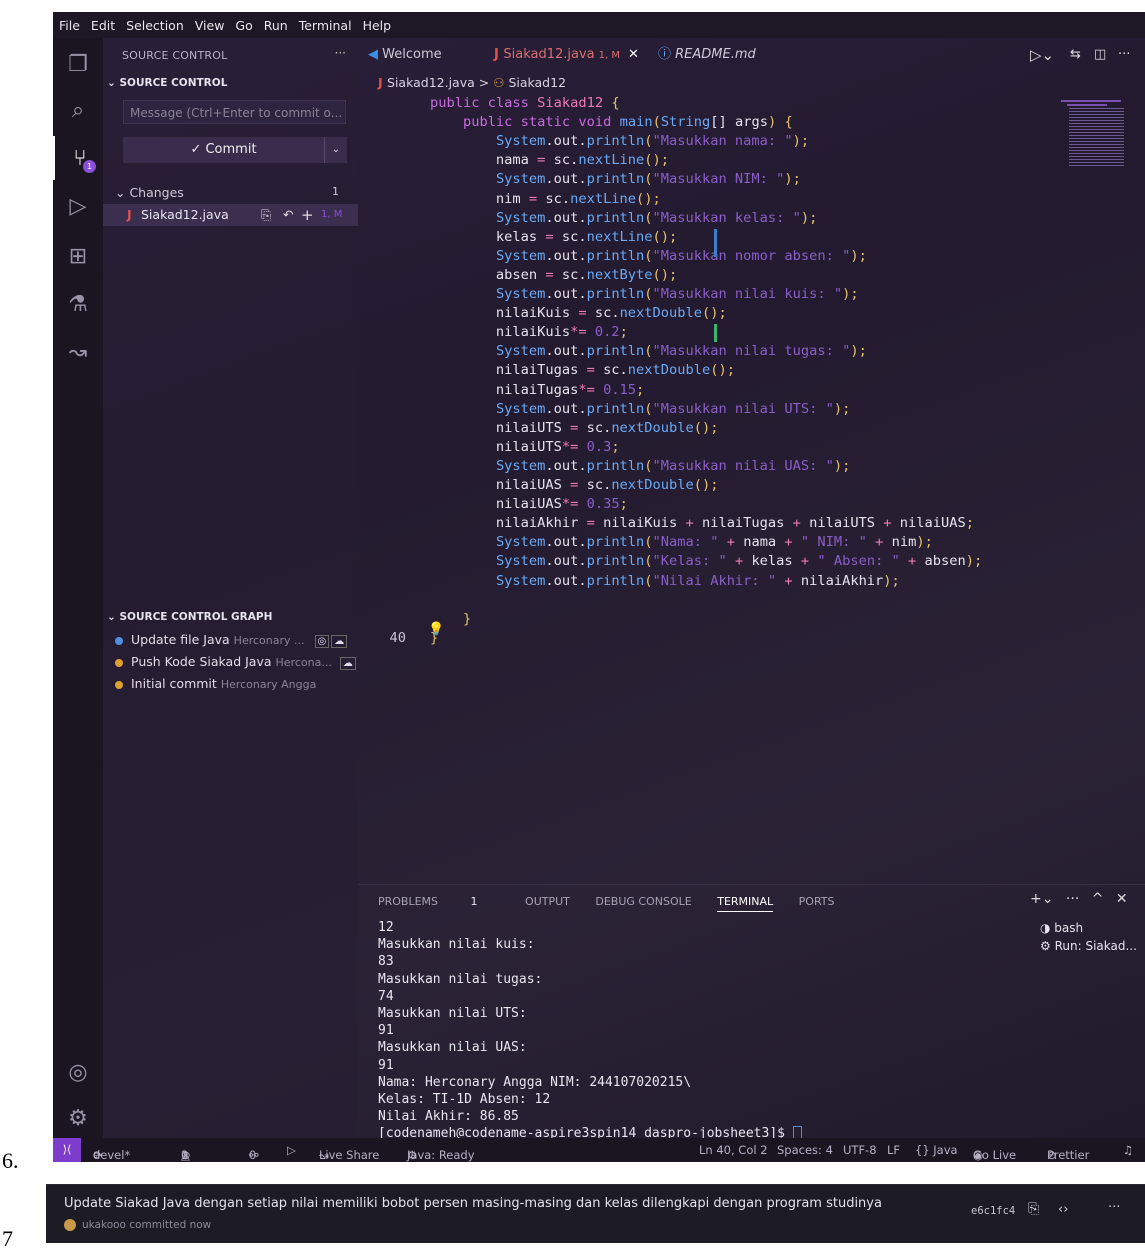  Describe the element at coordinates (189, 617) in the screenshot. I see `source-control-graph-header: ⌄ SOURCE CONTROL GRAPH` at that location.